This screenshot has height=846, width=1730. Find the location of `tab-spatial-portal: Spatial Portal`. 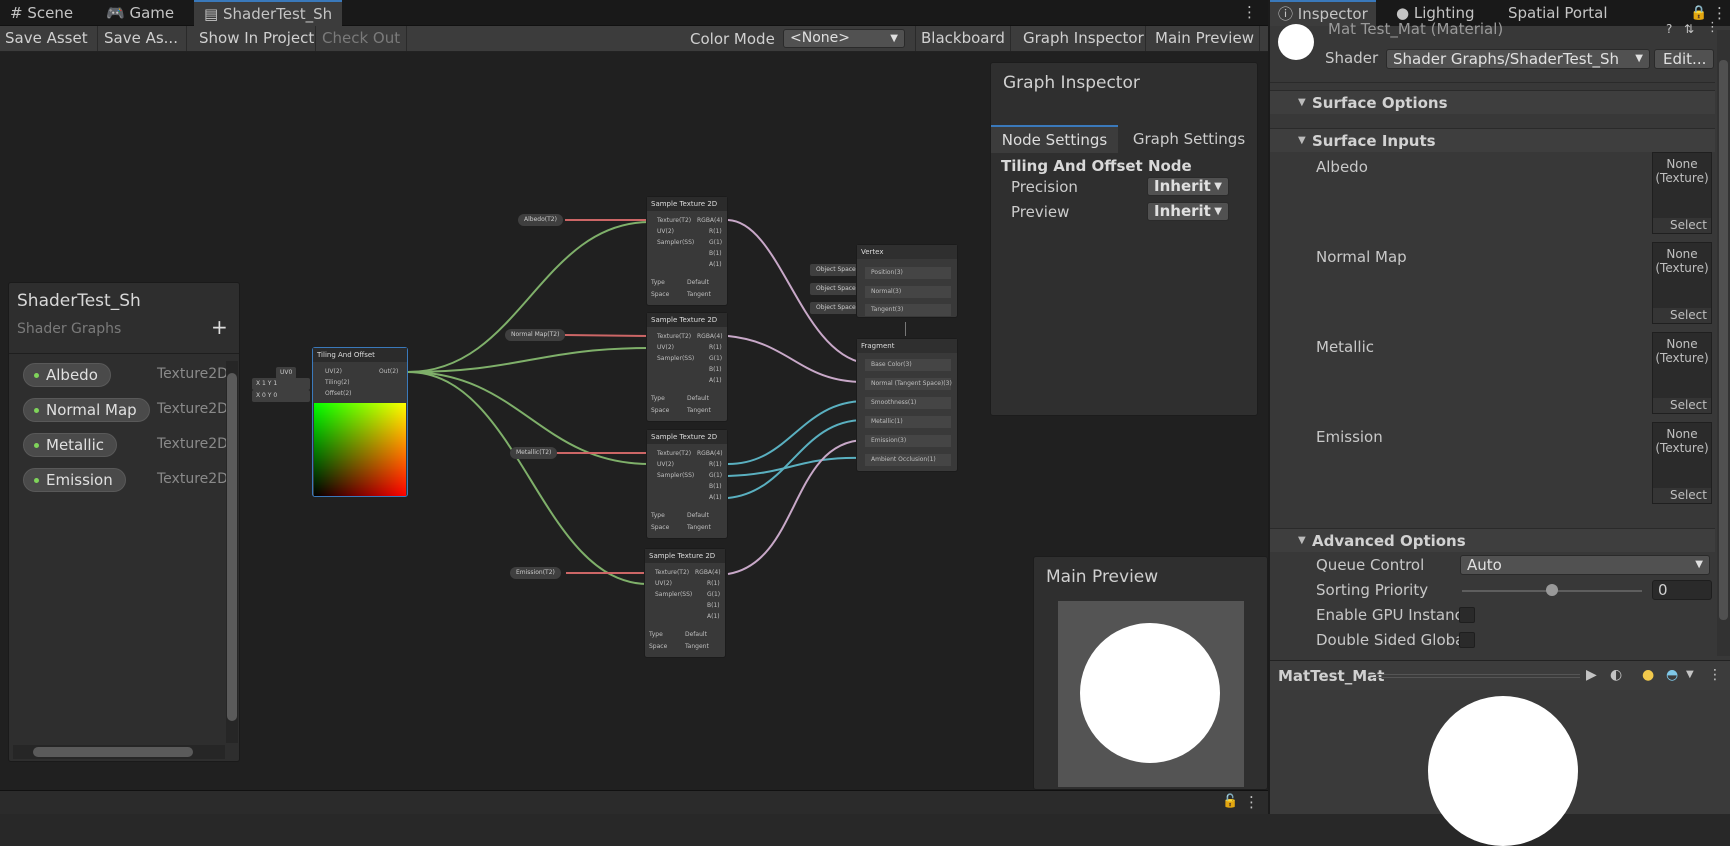

tab-spatial-portal: Spatial Portal is located at coordinates (1558, 13).